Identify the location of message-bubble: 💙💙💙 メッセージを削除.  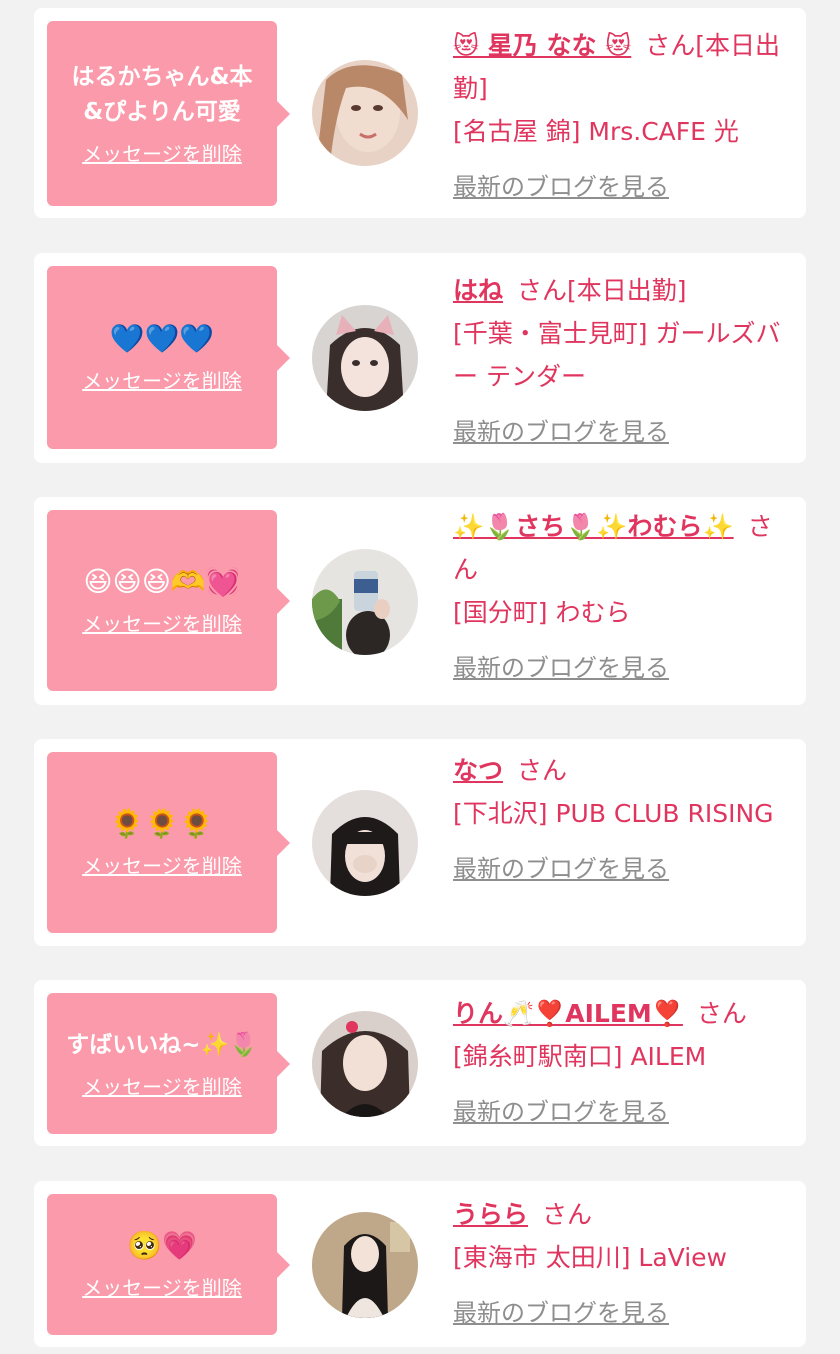
(162, 357).